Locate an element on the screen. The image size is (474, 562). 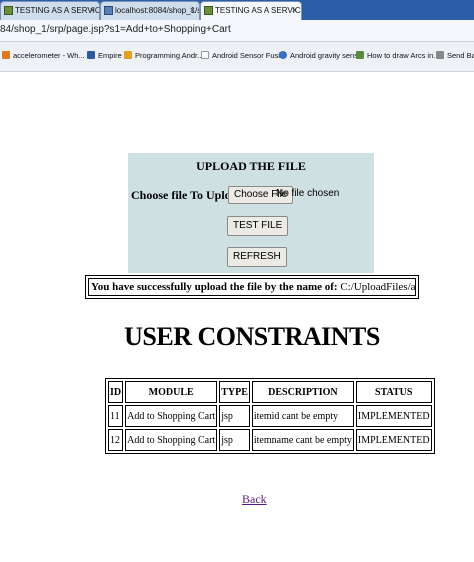
test-file-button: TEST FILE is located at coordinates (258, 226).